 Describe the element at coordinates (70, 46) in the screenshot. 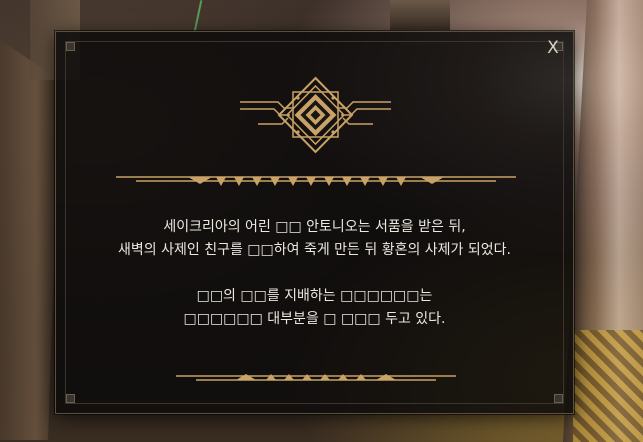

I see `corner-ornament-top-left` at that location.